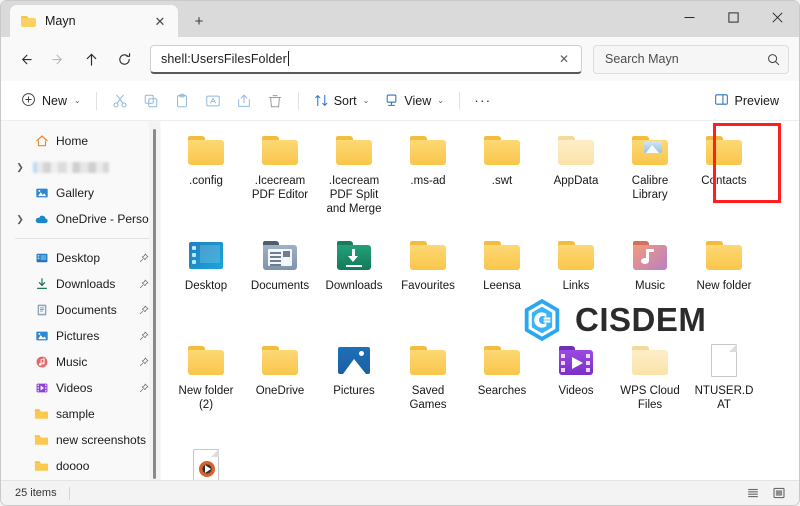  What do you see at coordinates (58, 59) in the screenshot?
I see `forward-button` at bounding box center [58, 59].